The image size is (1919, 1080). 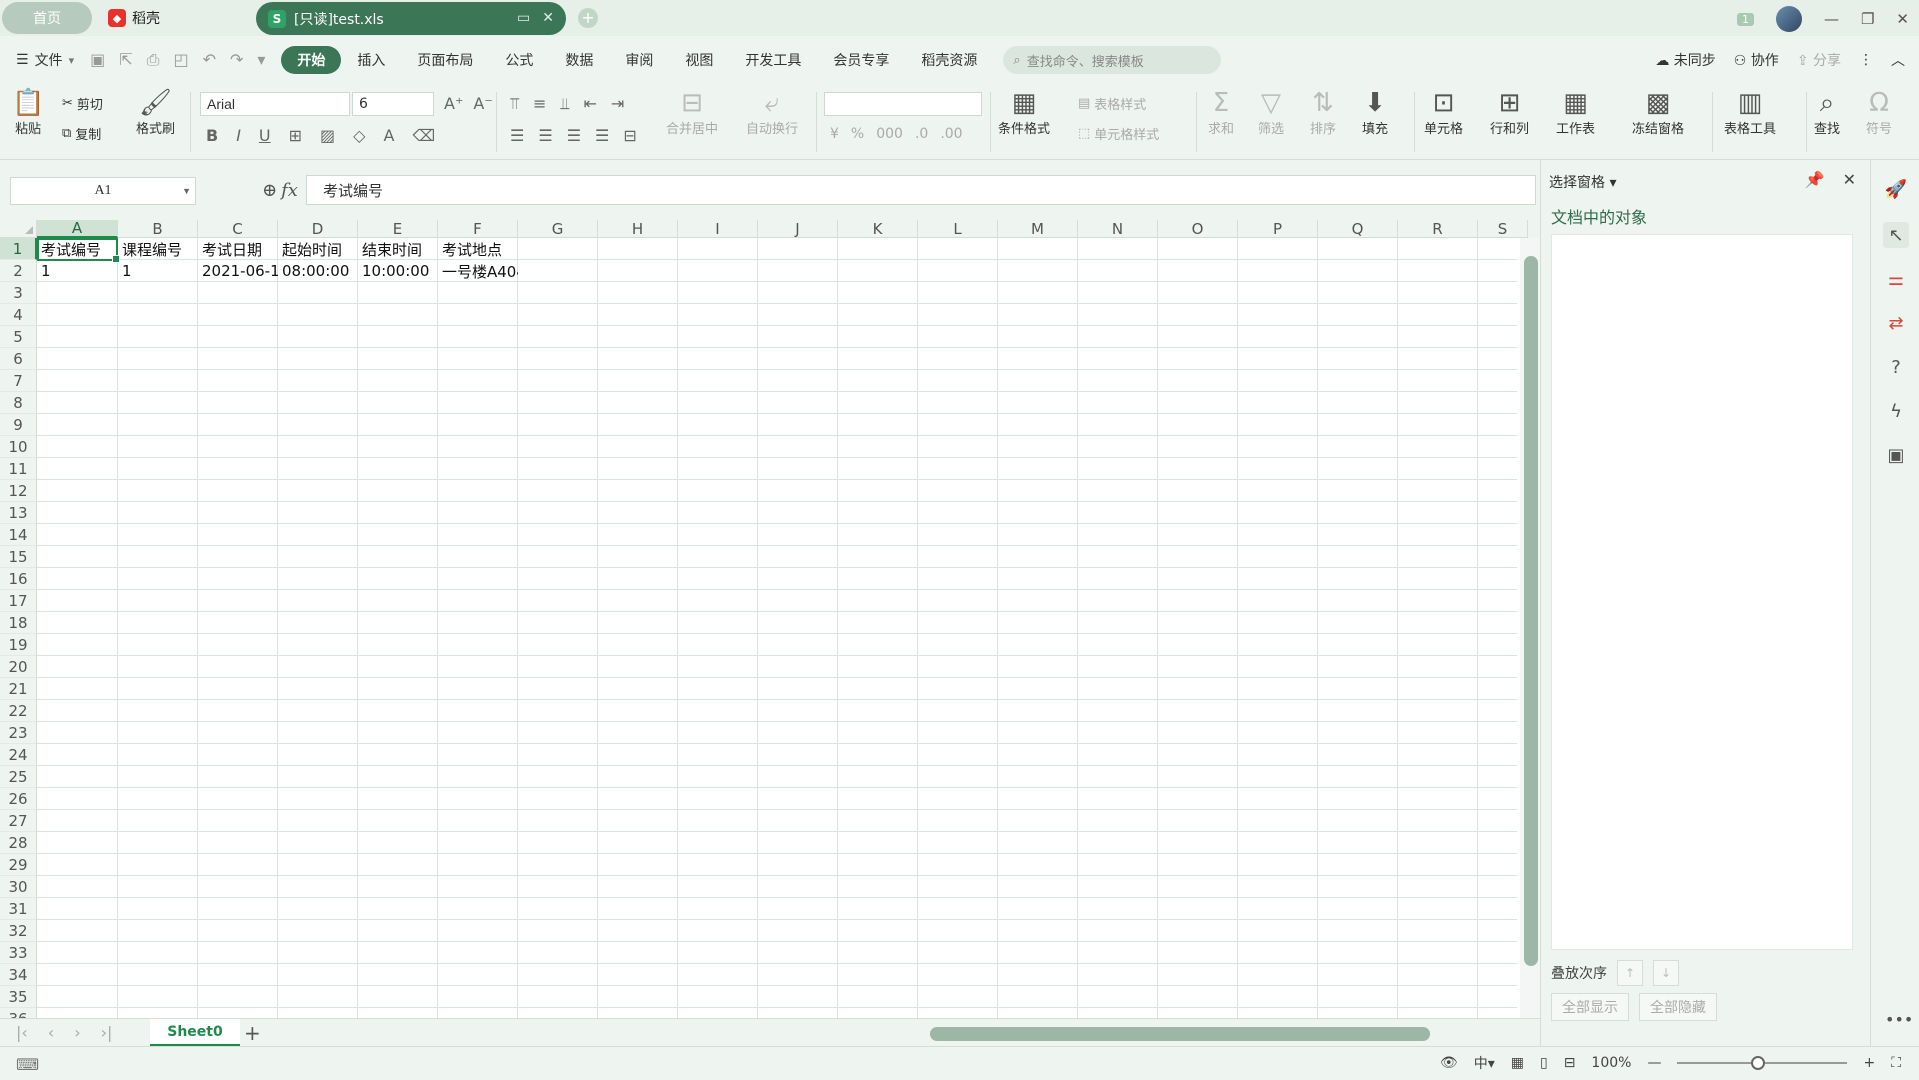 What do you see at coordinates (18, 667) in the screenshot?
I see `row-header-20: 20` at bounding box center [18, 667].